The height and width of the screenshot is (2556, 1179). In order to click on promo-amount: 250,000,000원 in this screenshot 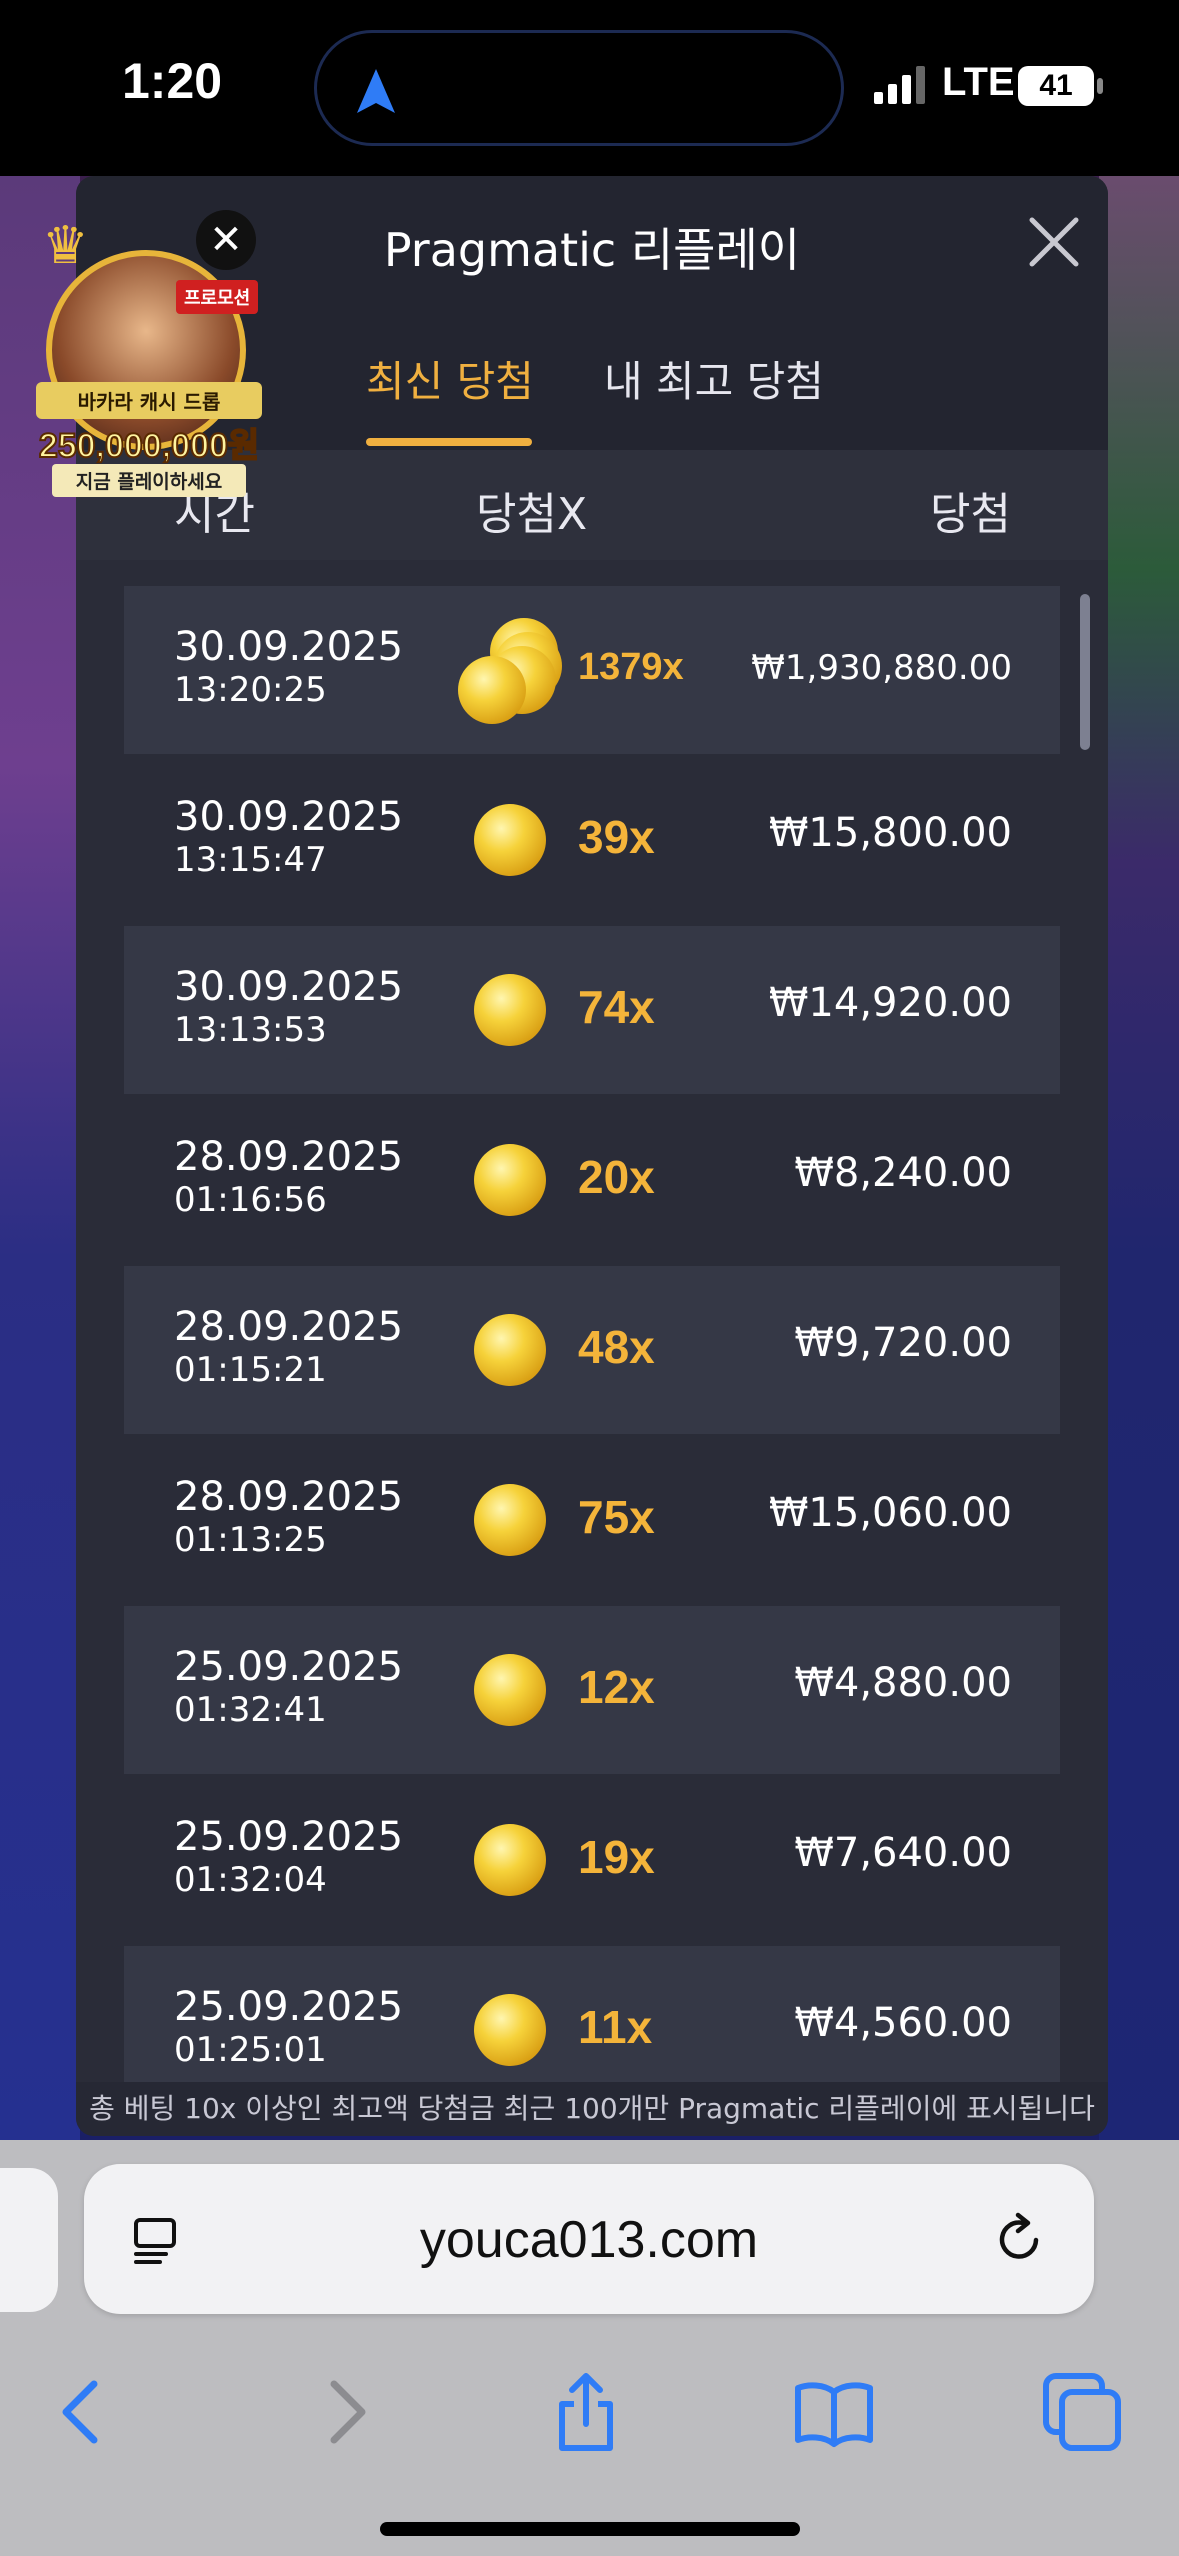, I will do `click(149, 446)`.